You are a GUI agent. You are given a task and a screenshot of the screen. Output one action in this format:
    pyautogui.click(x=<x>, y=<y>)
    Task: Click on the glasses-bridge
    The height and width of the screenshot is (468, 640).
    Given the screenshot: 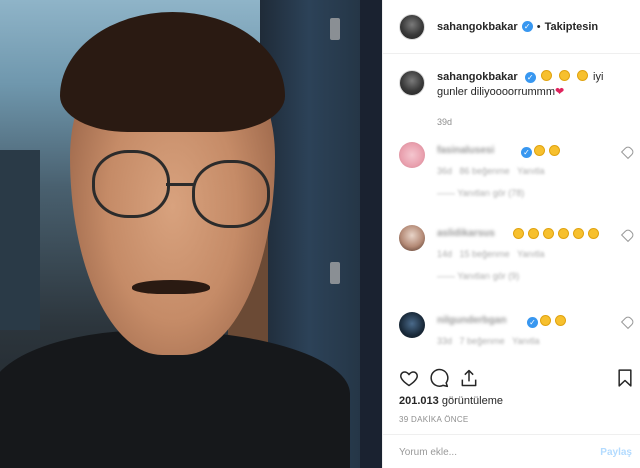 What is the action you would take?
    pyautogui.click(x=180, y=184)
    